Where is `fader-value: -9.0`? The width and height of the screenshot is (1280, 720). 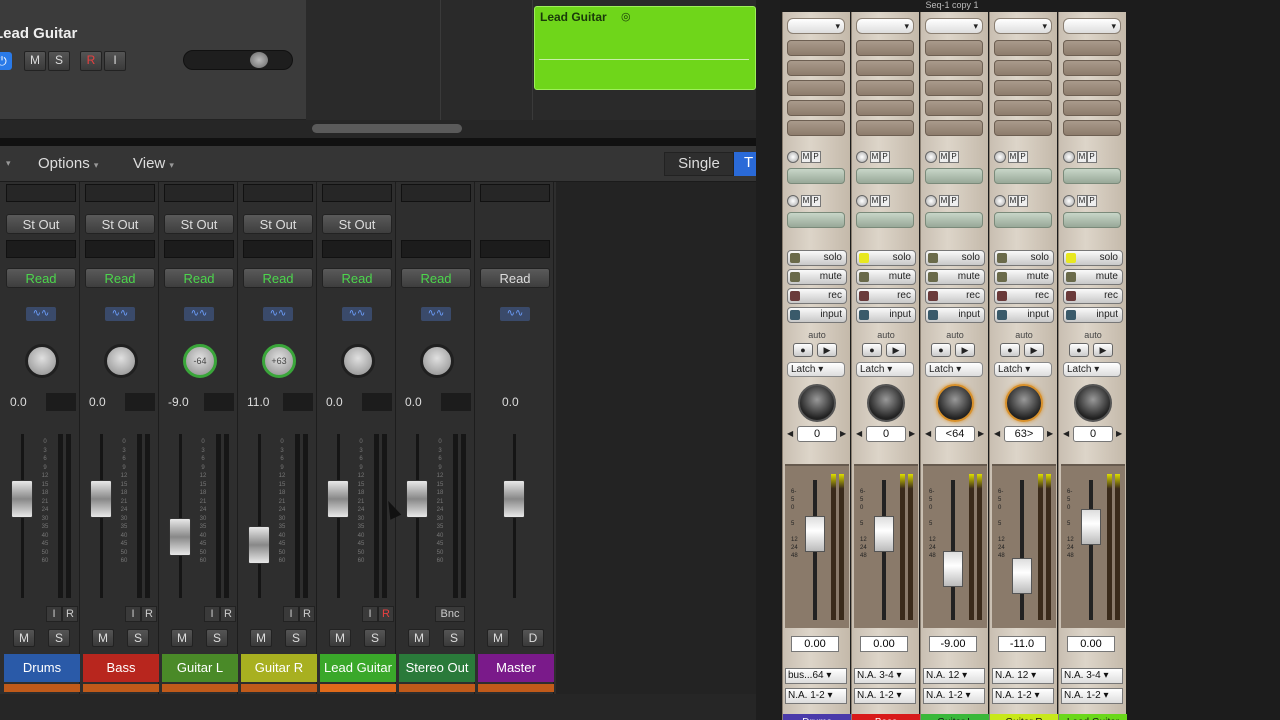 fader-value: -9.0 is located at coordinates (183, 402).